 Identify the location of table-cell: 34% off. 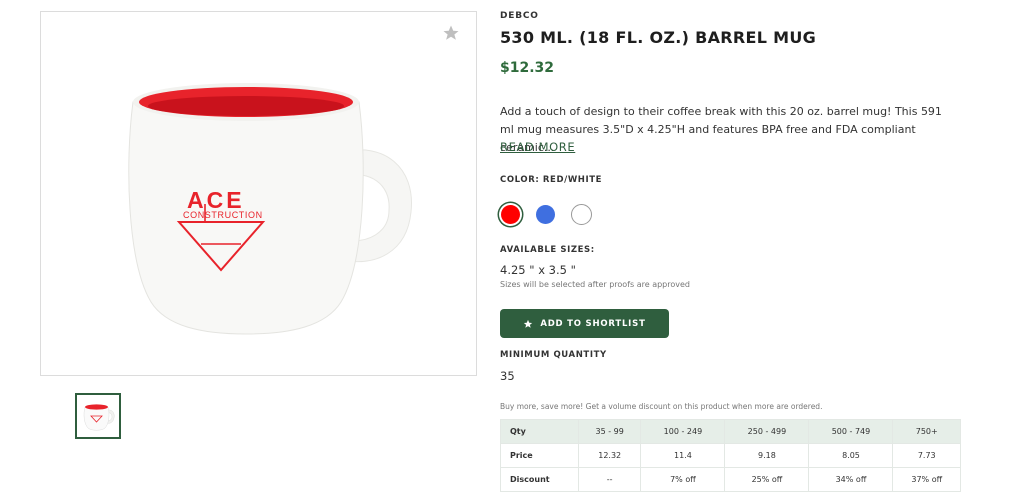
(851, 479).